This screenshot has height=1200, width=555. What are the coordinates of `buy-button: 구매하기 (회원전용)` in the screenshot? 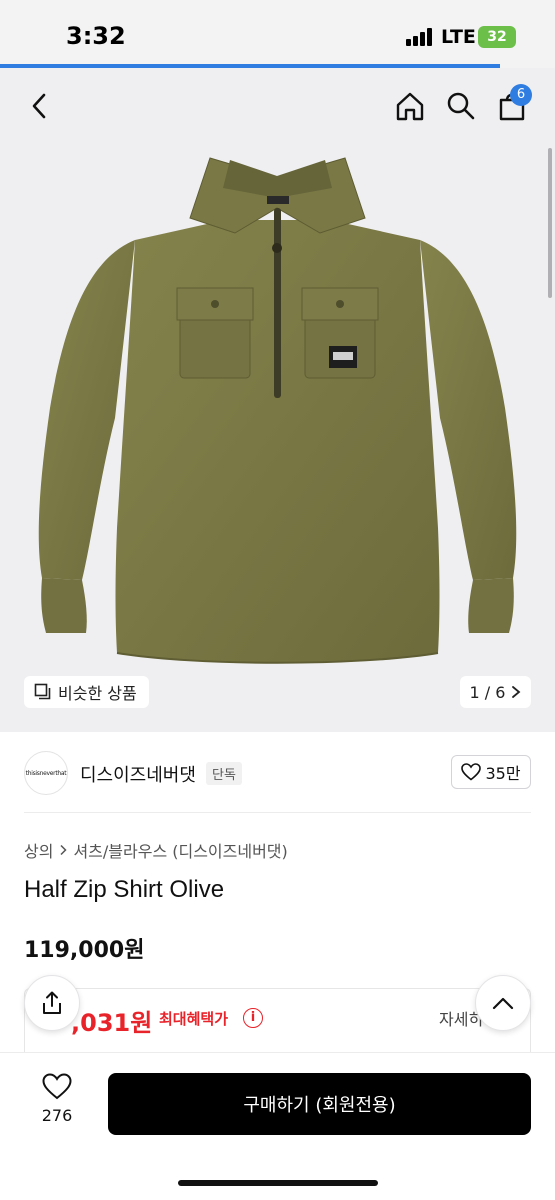 It's located at (319, 1104).